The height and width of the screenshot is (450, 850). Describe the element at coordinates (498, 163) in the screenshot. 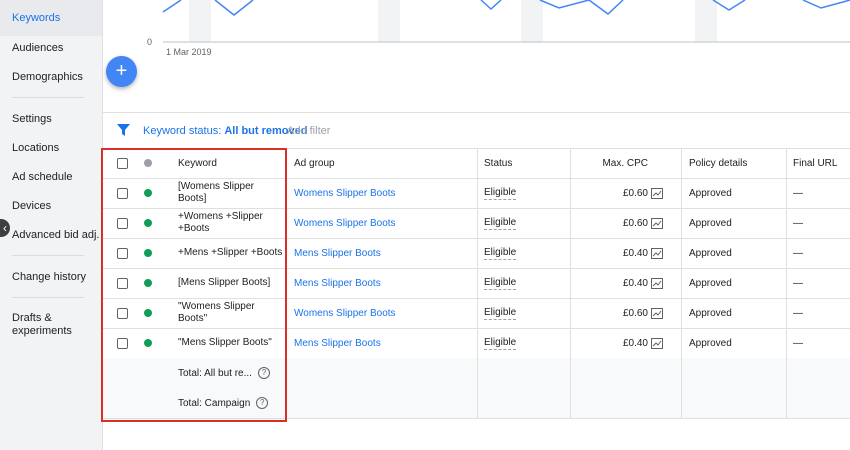

I see `column-header-status: Status` at that location.